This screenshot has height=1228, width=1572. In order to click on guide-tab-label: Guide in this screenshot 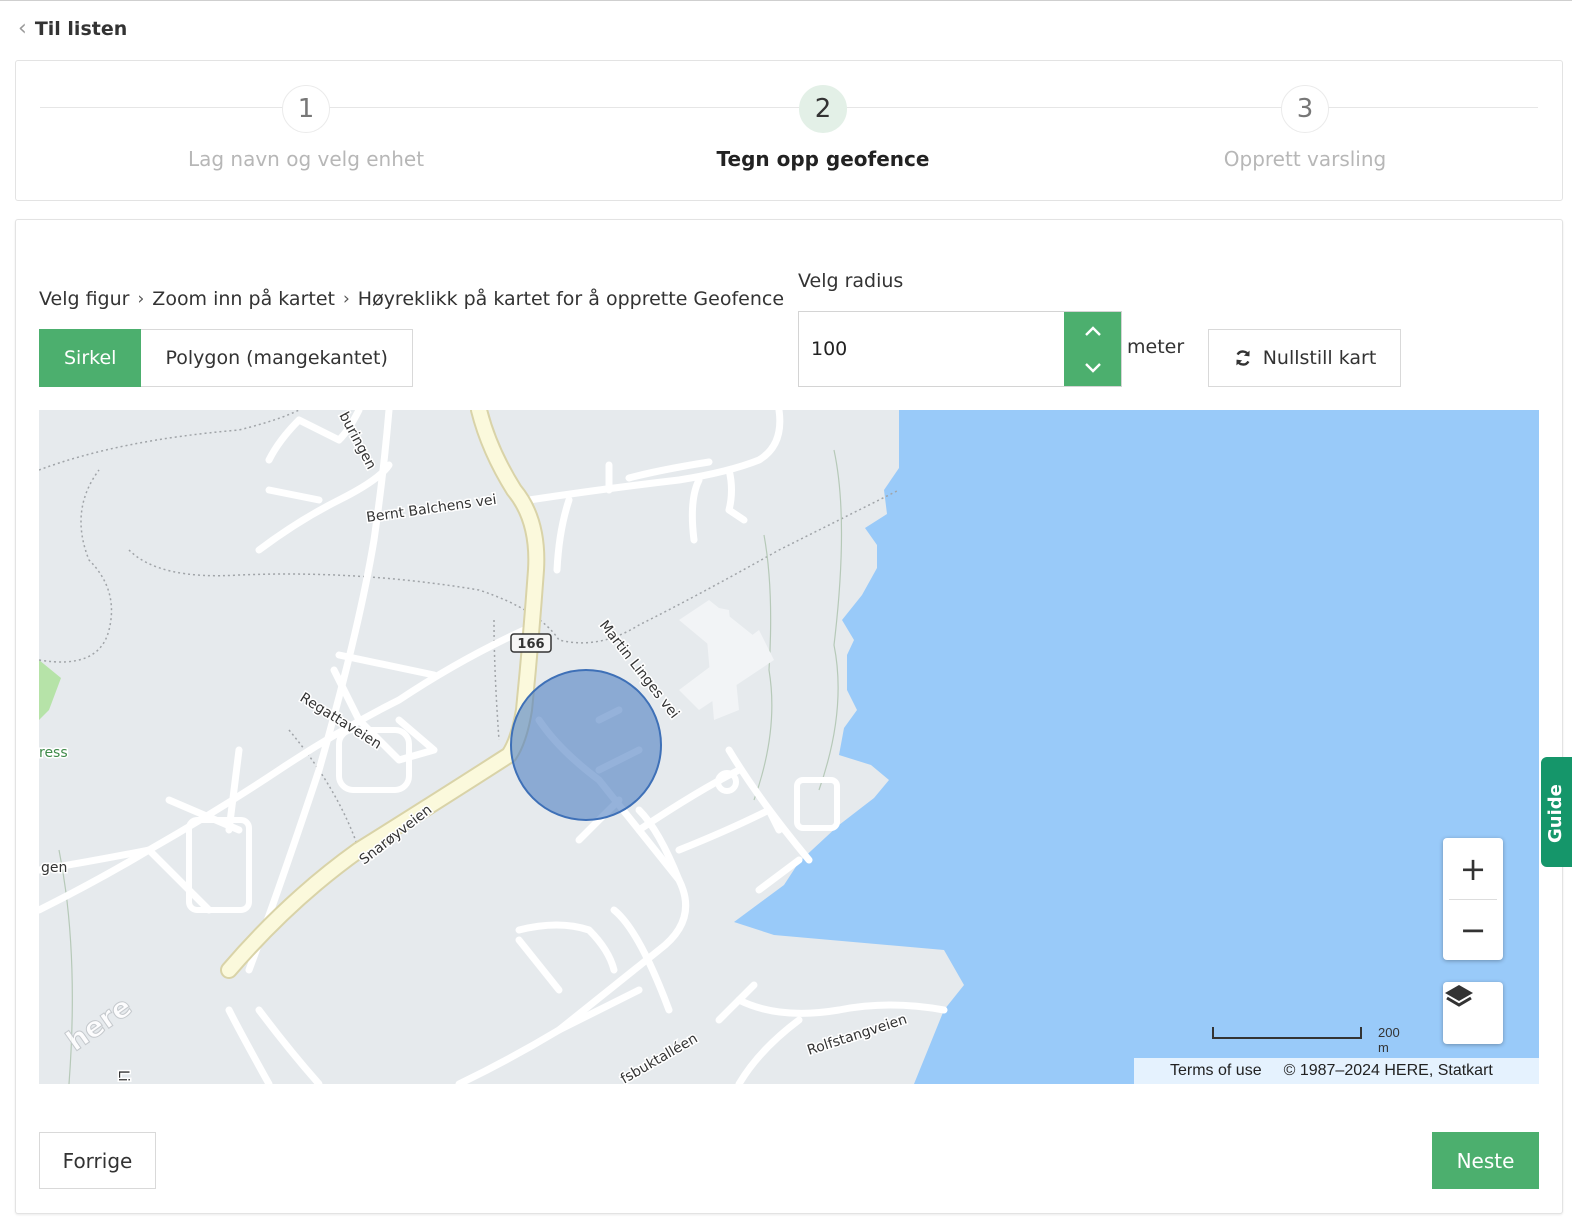, I will do `click(1555, 813)`.